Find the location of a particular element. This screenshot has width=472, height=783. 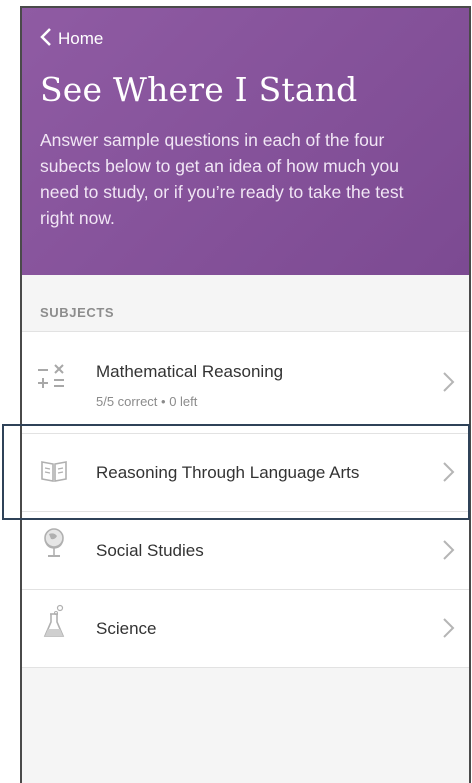

back-label: Home is located at coordinates (81, 38).